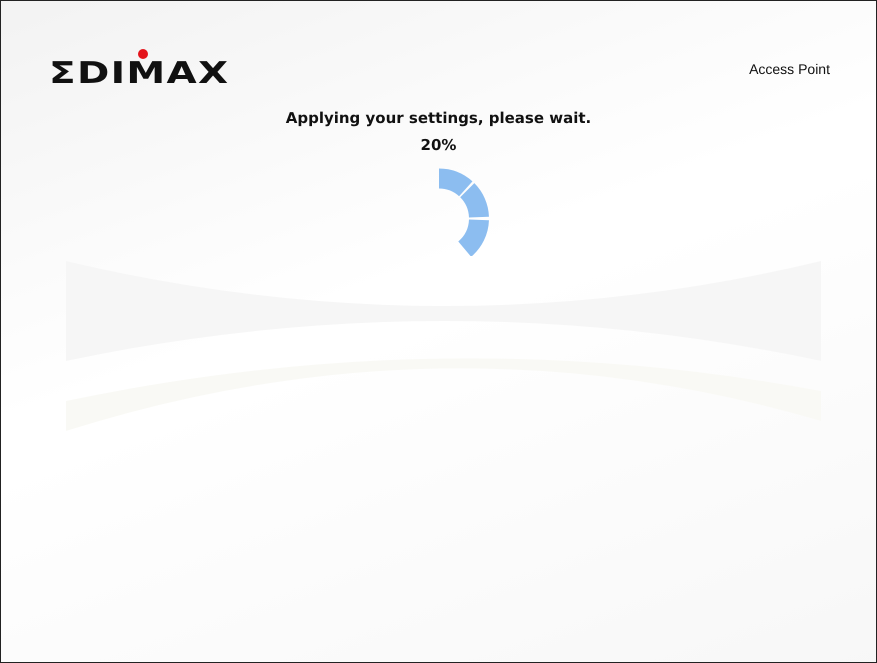 The width and height of the screenshot is (877, 663). I want to click on logo: ΣDIMAX, so click(139, 74).